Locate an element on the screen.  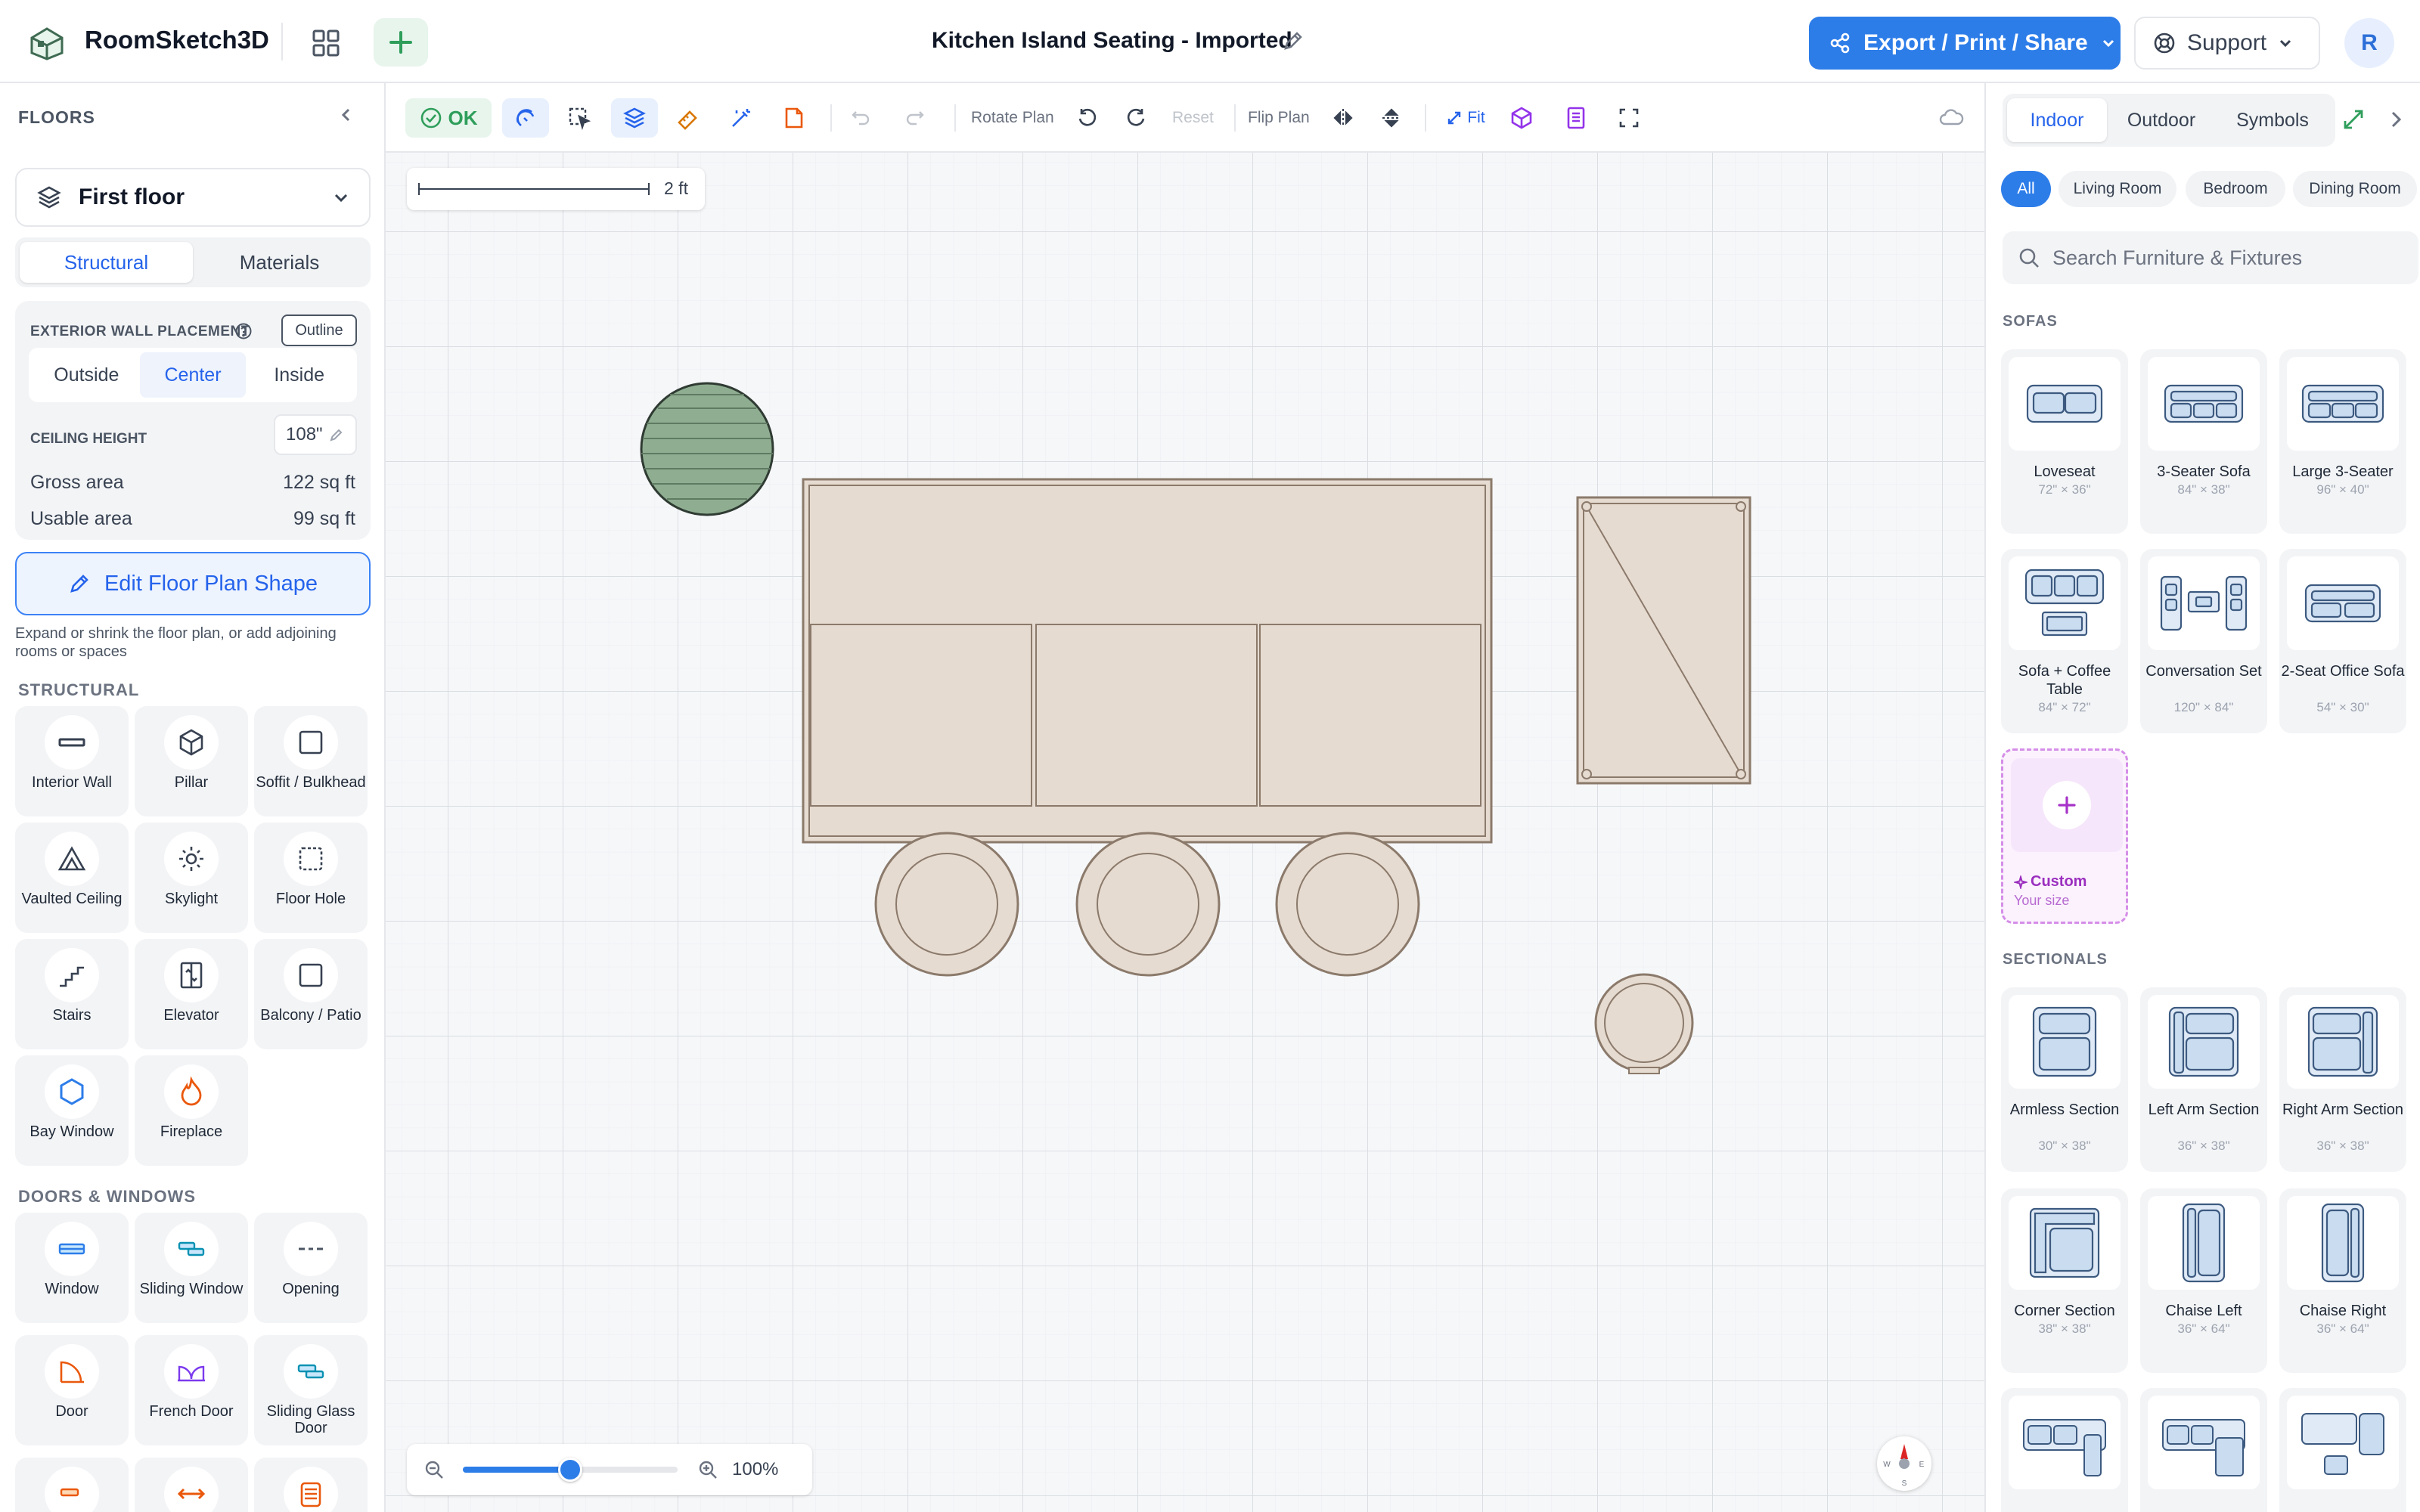
tool-window: Window is located at coordinates (72, 1268).